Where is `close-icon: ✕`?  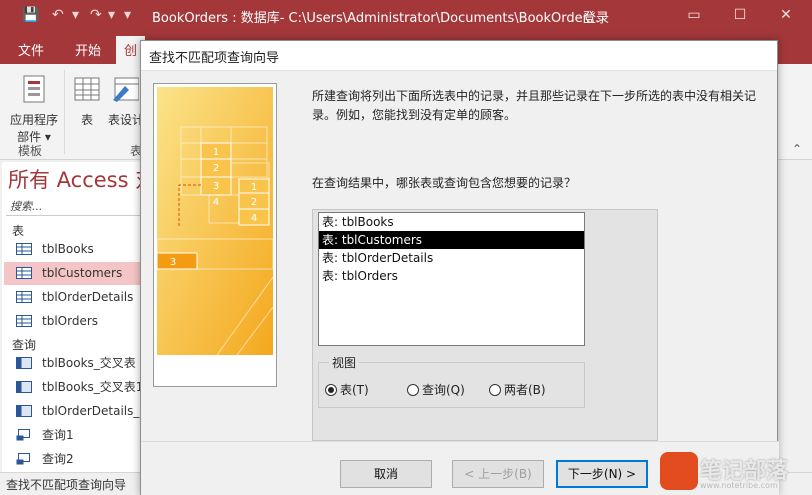 close-icon: ✕ is located at coordinates (786, 15).